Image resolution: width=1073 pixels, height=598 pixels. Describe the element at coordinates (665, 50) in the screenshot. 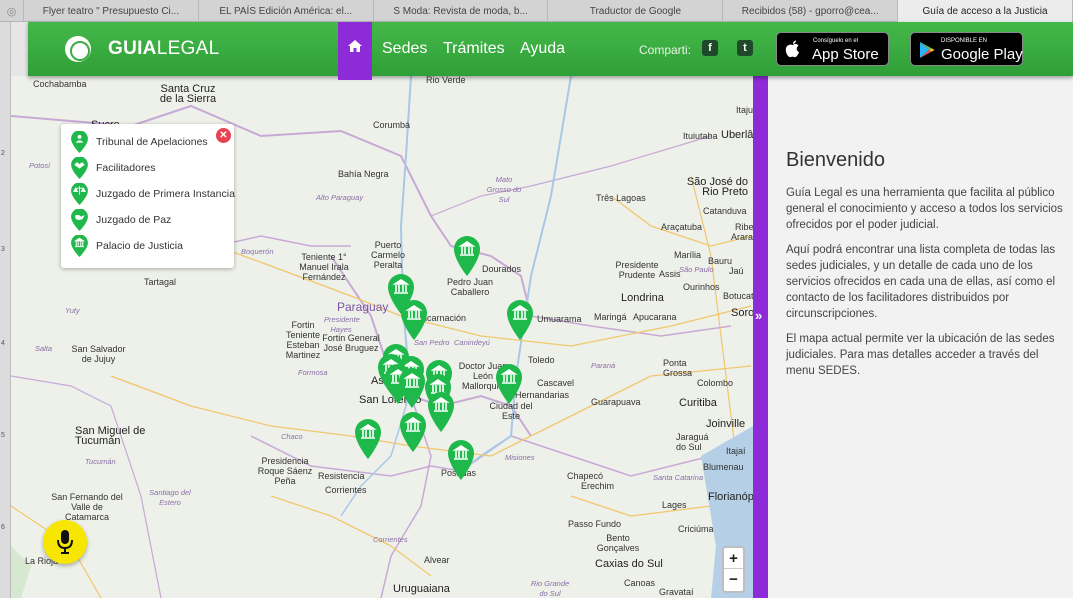

I see `share-label: Comparti:` at that location.